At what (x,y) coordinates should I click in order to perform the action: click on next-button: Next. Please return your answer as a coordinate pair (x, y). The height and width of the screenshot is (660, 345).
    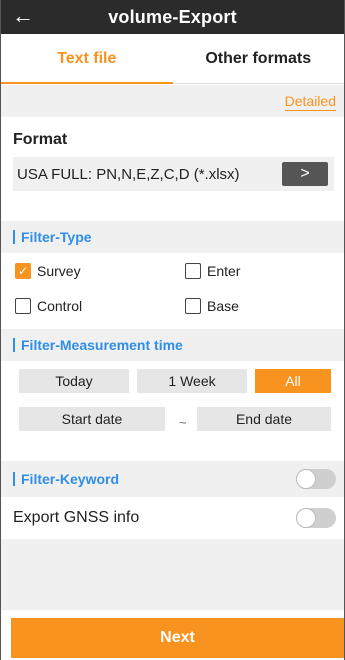
    Looking at the image, I should click on (177, 638).